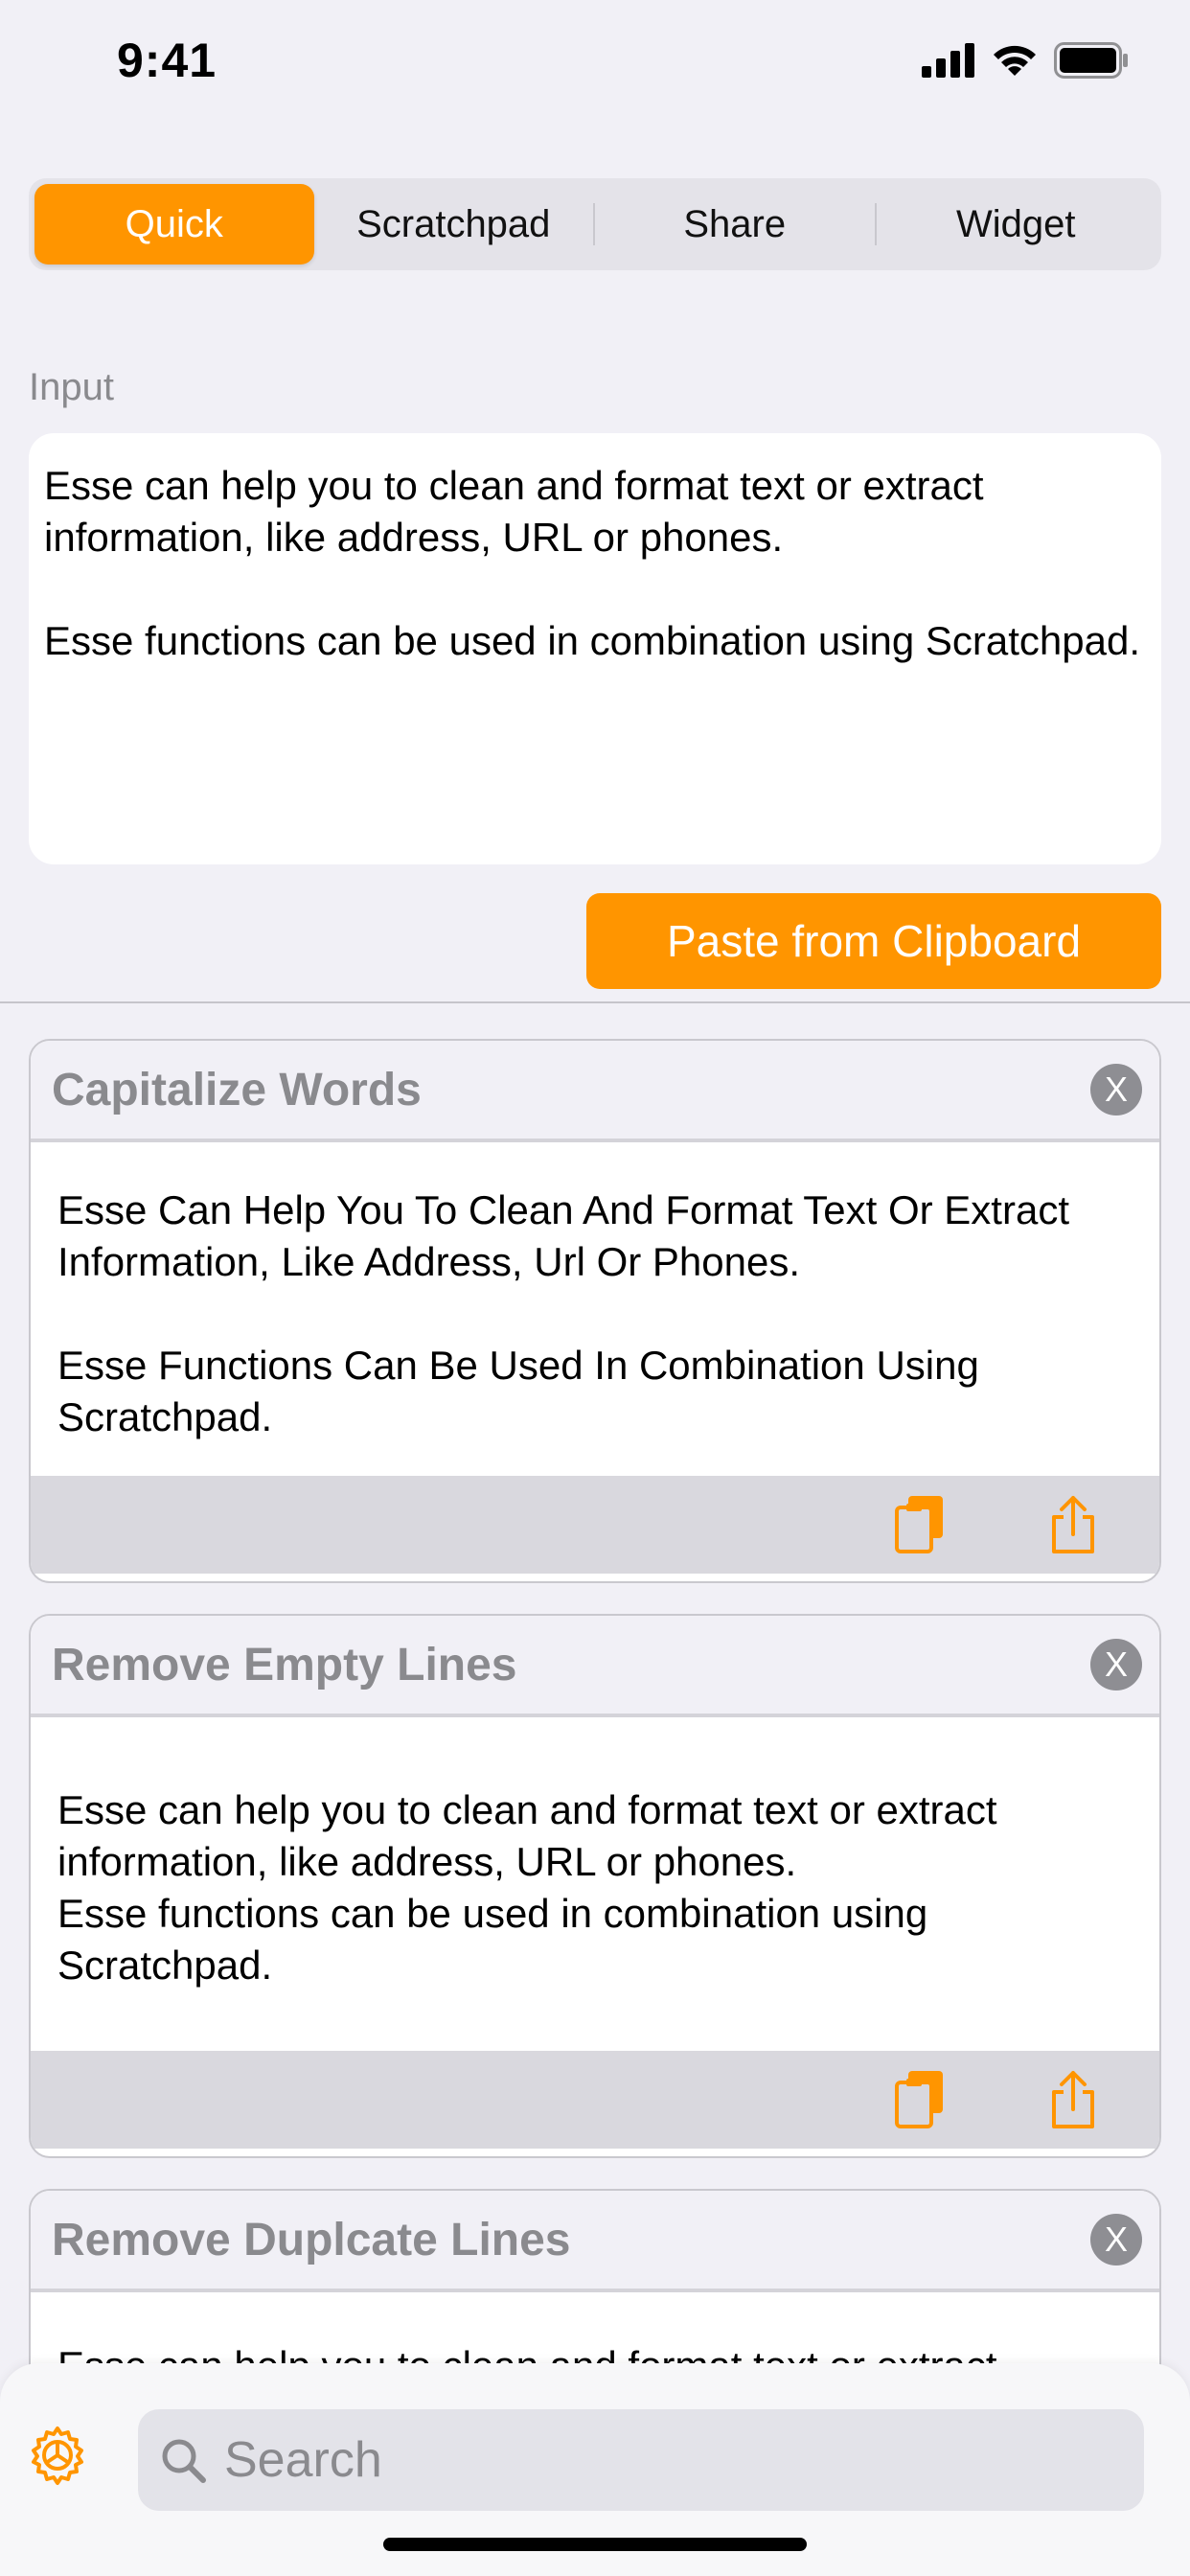 This screenshot has height=2576, width=1190. What do you see at coordinates (595, 2241) in the screenshot?
I see `card-header: Remove Duplcate Lines X` at bounding box center [595, 2241].